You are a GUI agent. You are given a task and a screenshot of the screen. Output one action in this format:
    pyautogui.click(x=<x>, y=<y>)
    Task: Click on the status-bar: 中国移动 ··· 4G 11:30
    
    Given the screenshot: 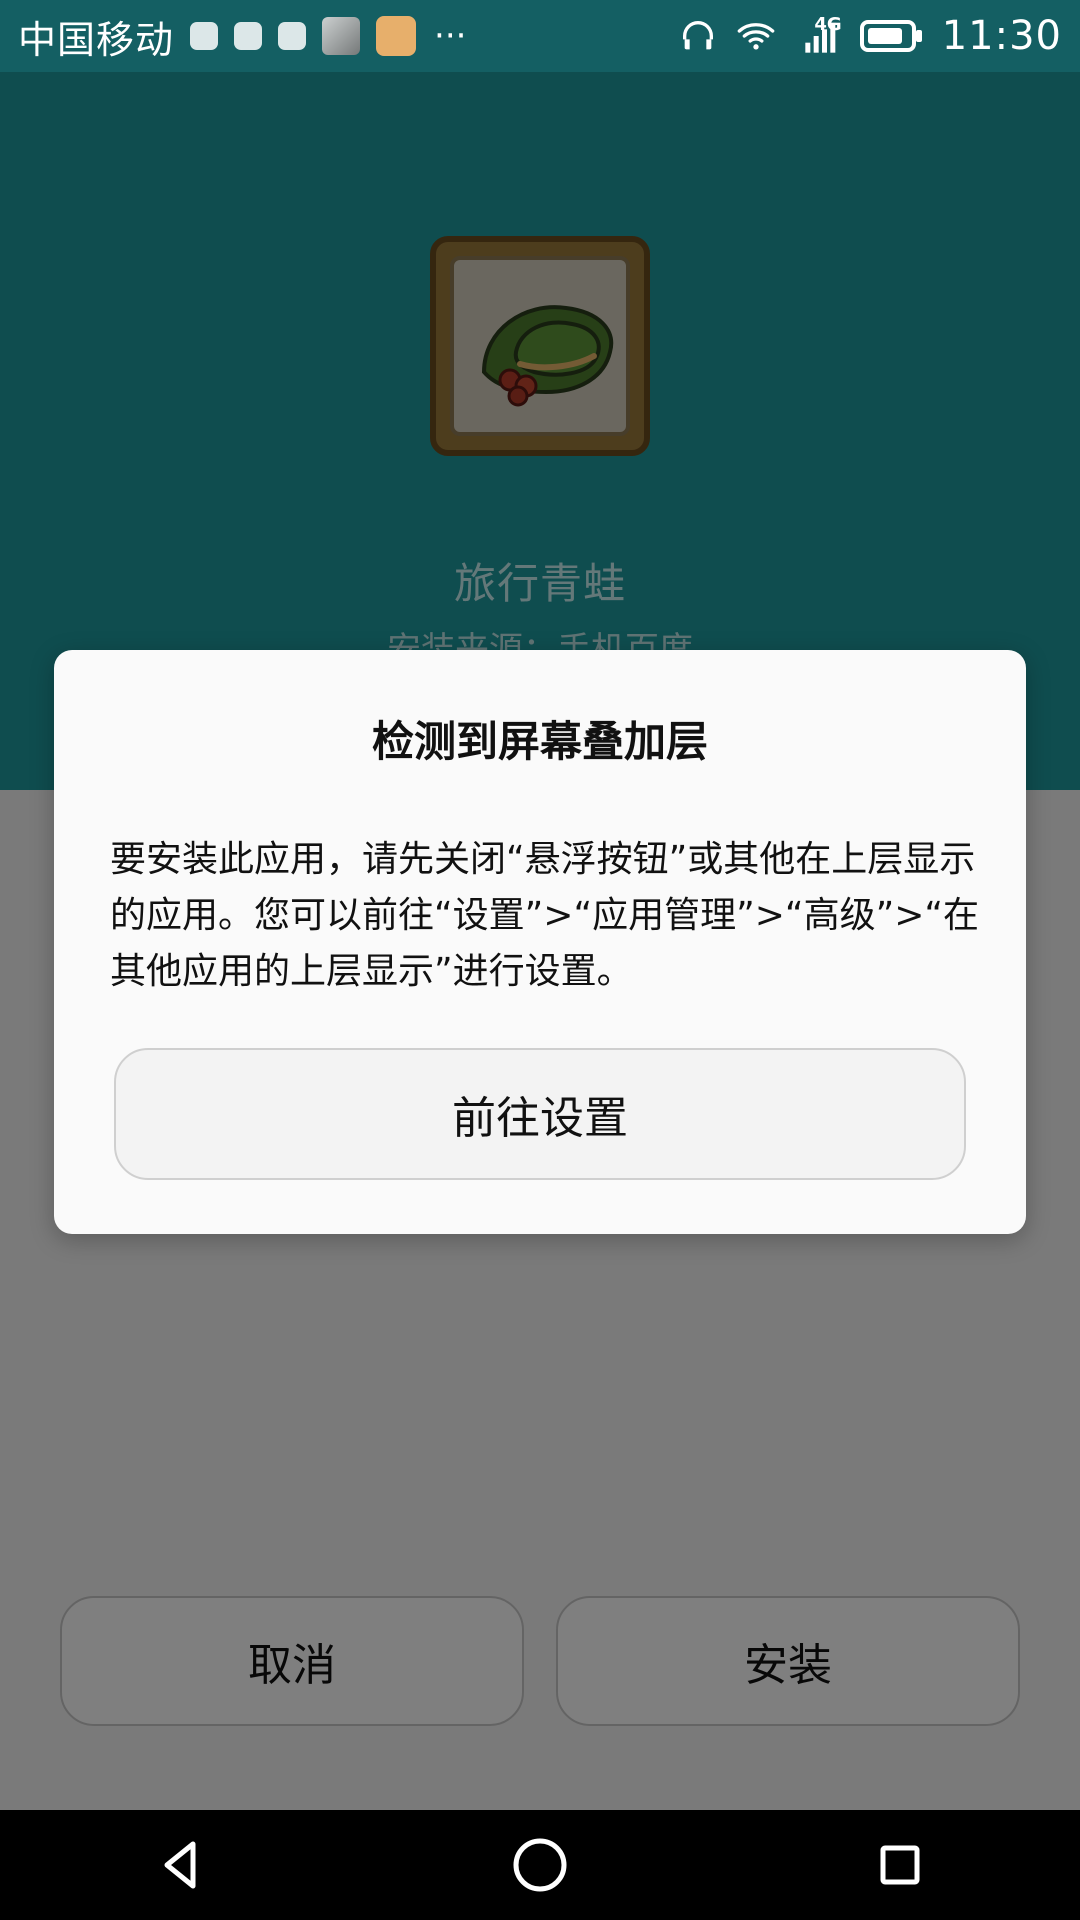 What is the action you would take?
    pyautogui.click(x=540, y=36)
    